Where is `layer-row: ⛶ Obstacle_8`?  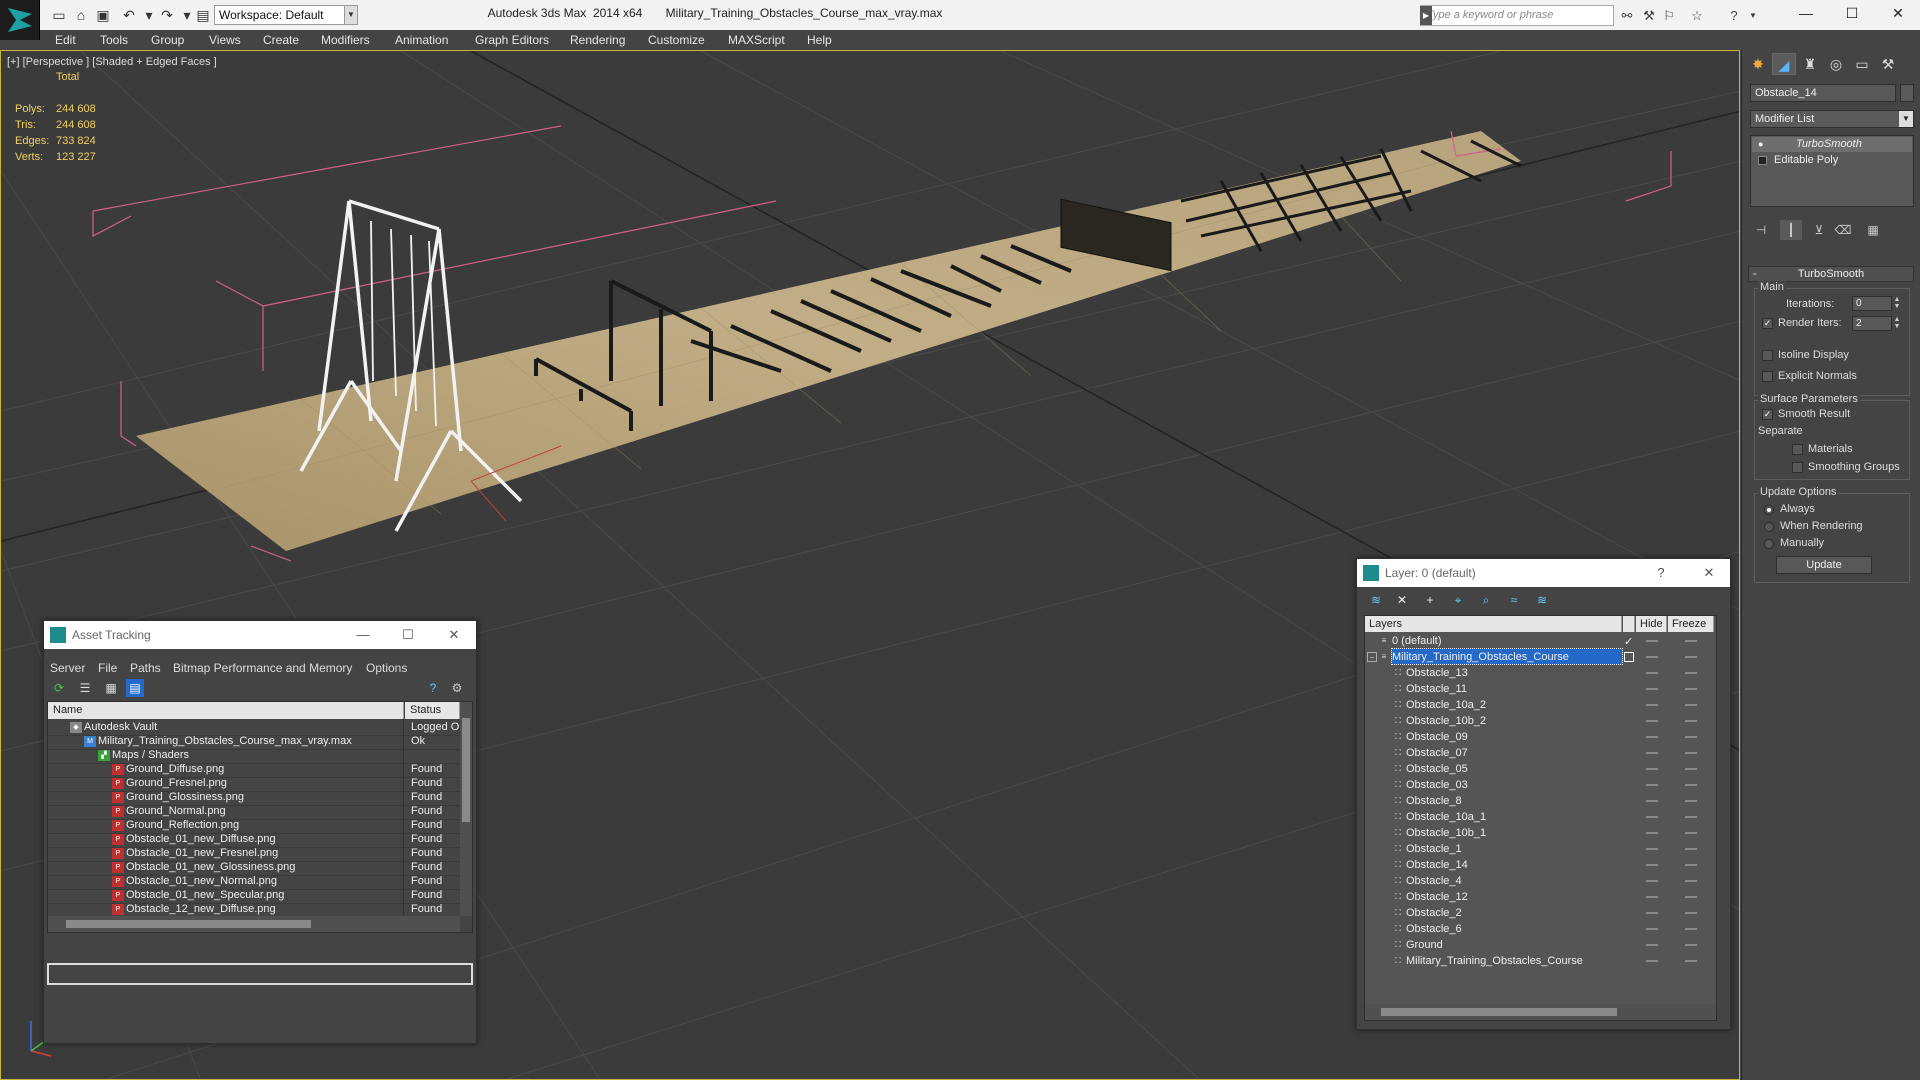 layer-row: ⛶ Obstacle_8 is located at coordinates (1540, 801).